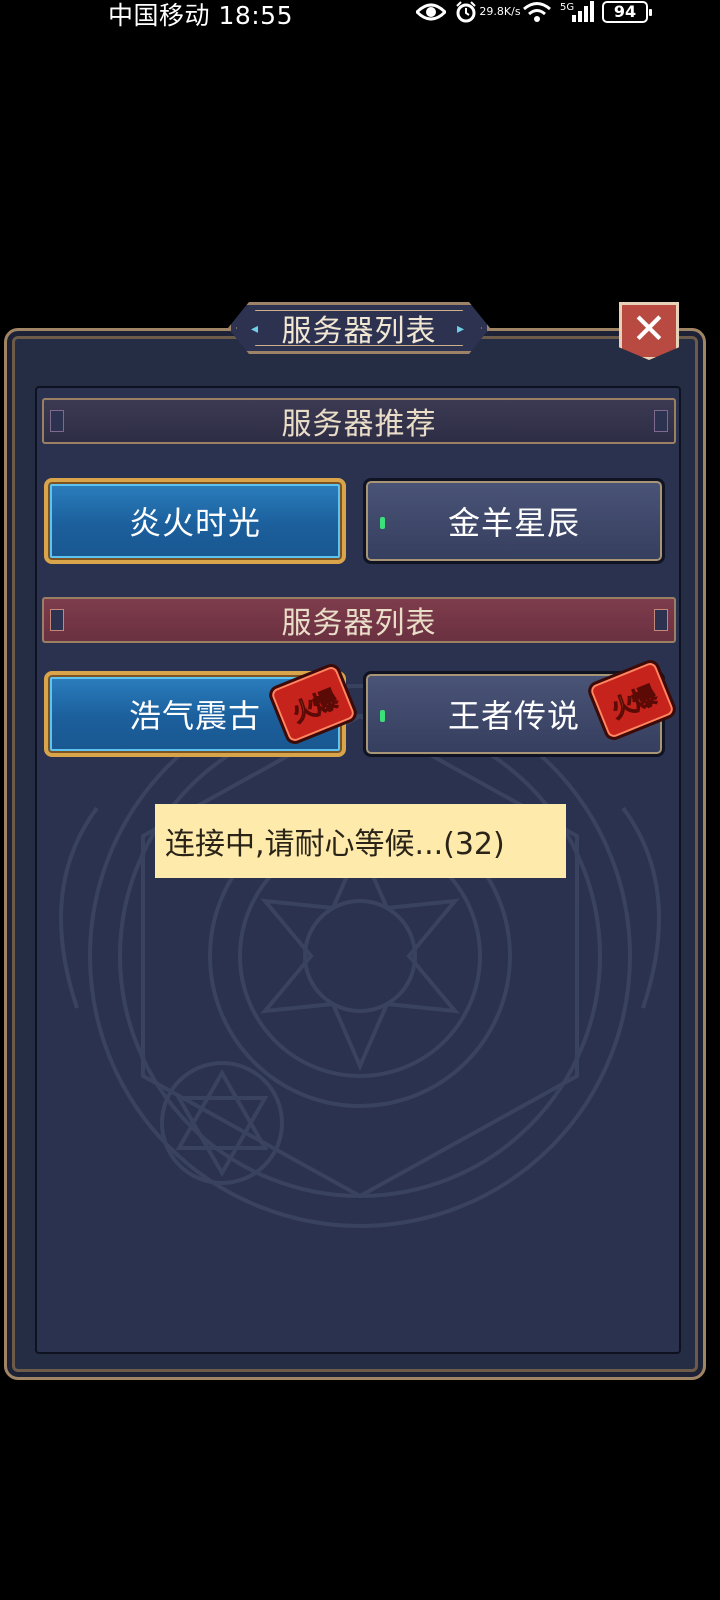  Describe the element at coordinates (335, 844) in the screenshot. I see `toast-message: 连接中,请耐心等候...(32)` at that location.